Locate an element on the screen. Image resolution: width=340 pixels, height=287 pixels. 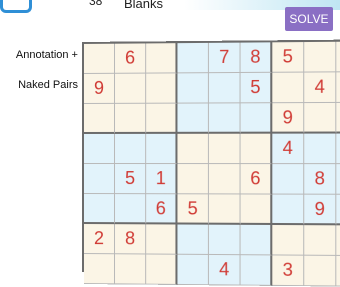
sudoku-cell: 2 is located at coordinates (99, 239).